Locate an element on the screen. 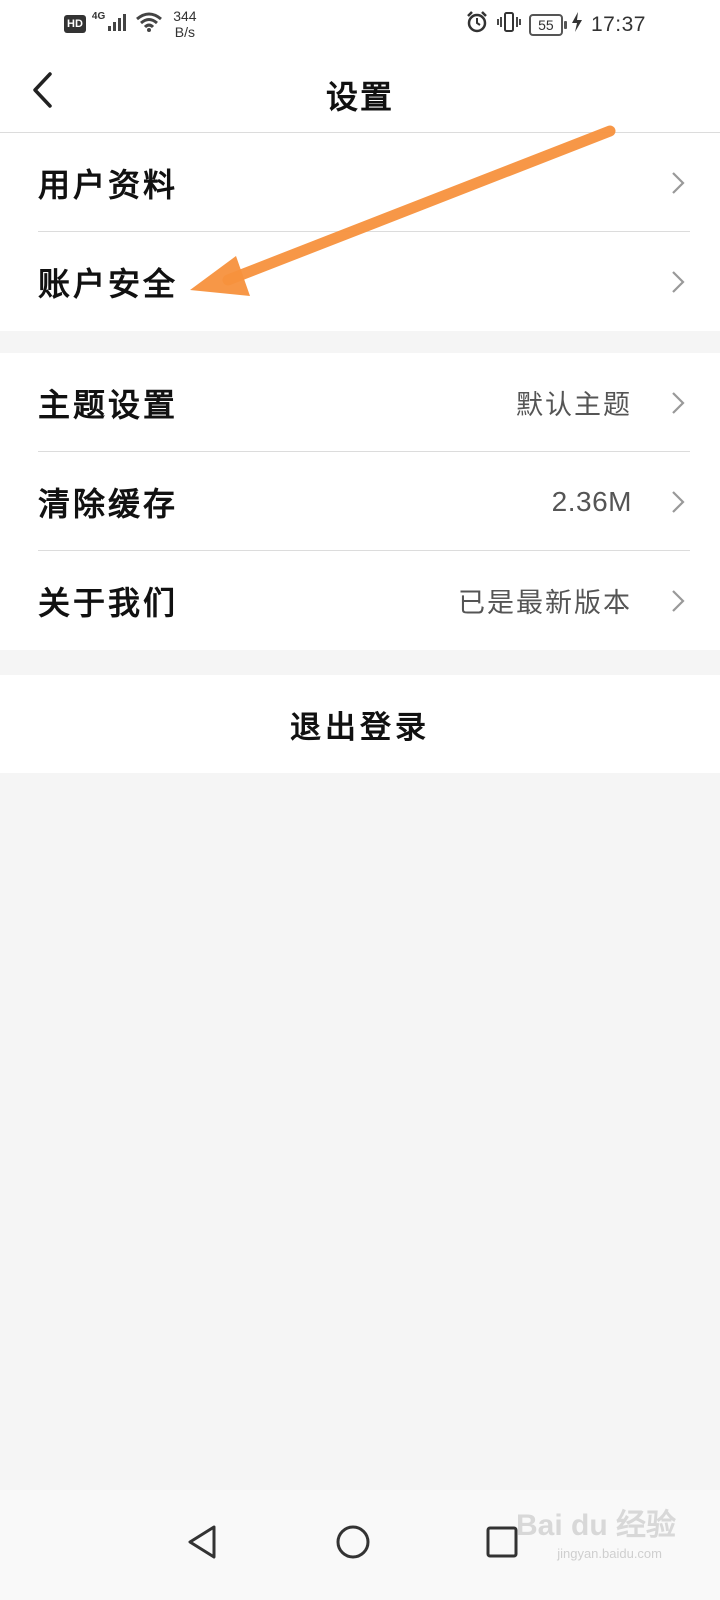 The image size is (720, 1600). row-label: 主题设置 is located at coordinates (108, 404).